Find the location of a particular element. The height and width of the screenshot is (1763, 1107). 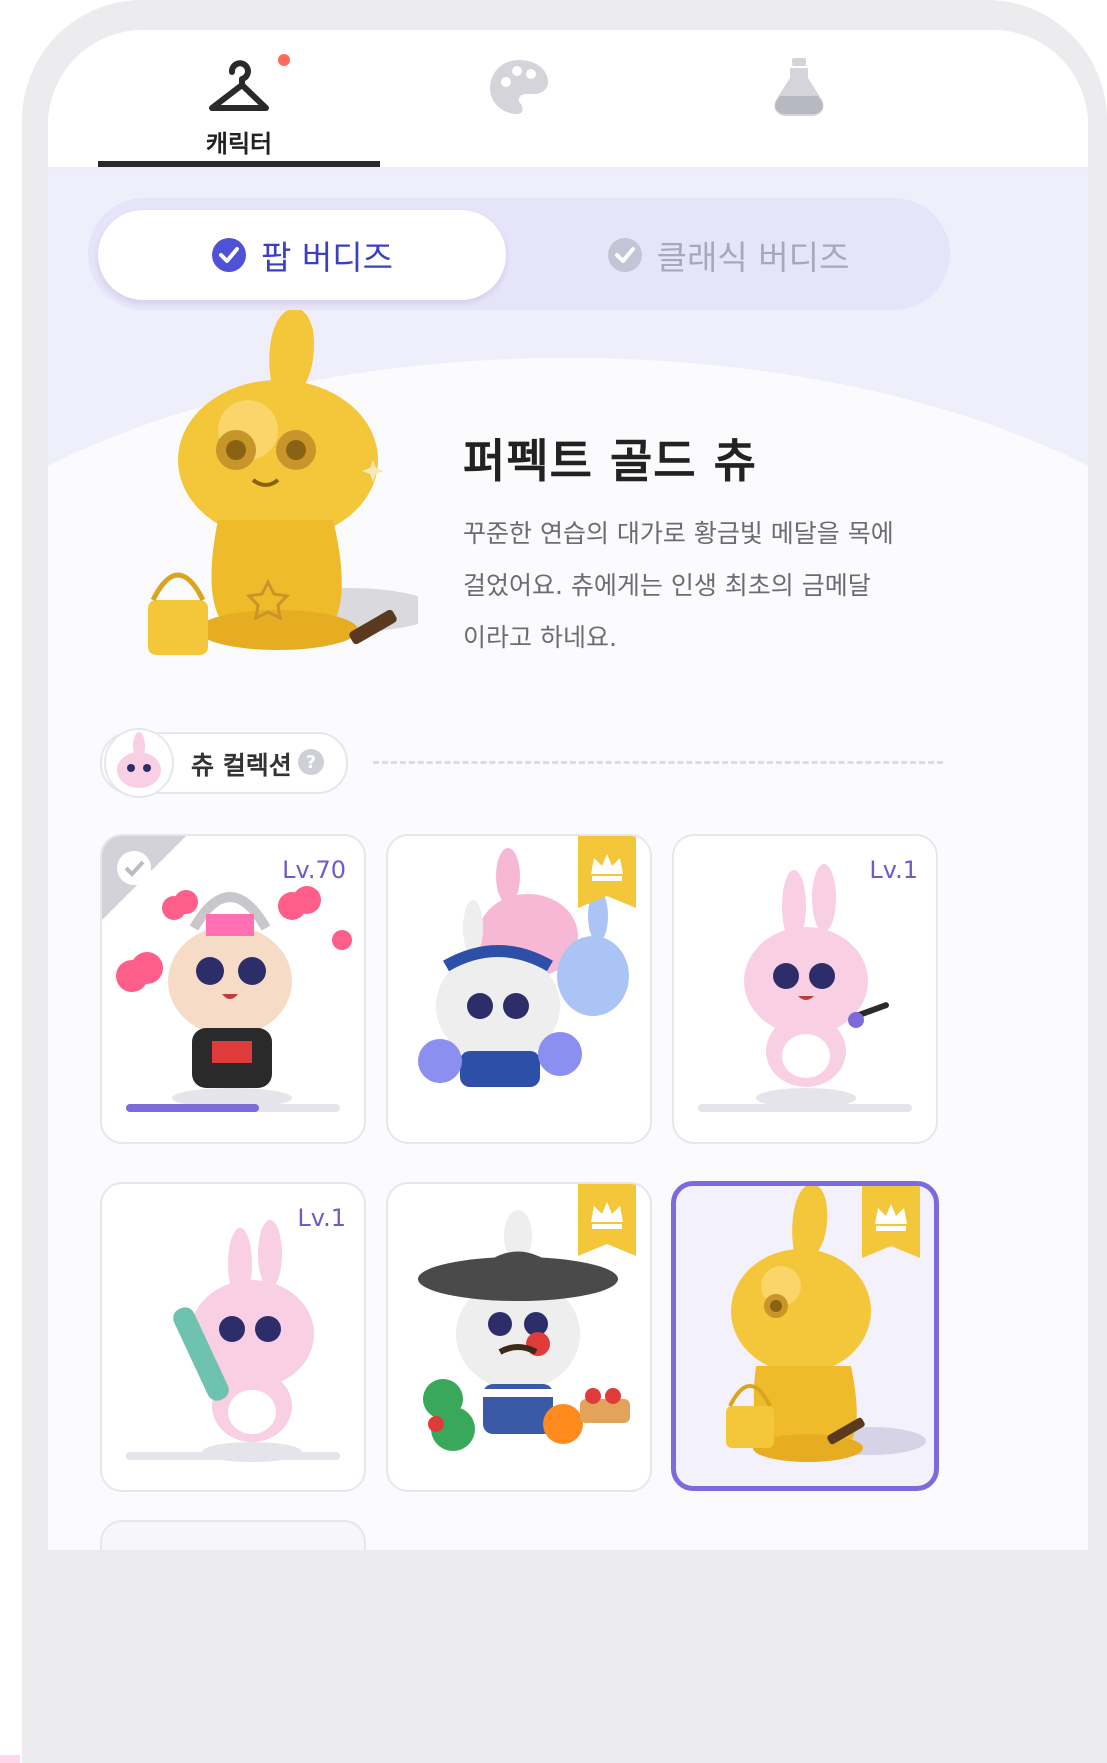

tab-character-label: 캐릭터 is located at coordinates (239, 144).